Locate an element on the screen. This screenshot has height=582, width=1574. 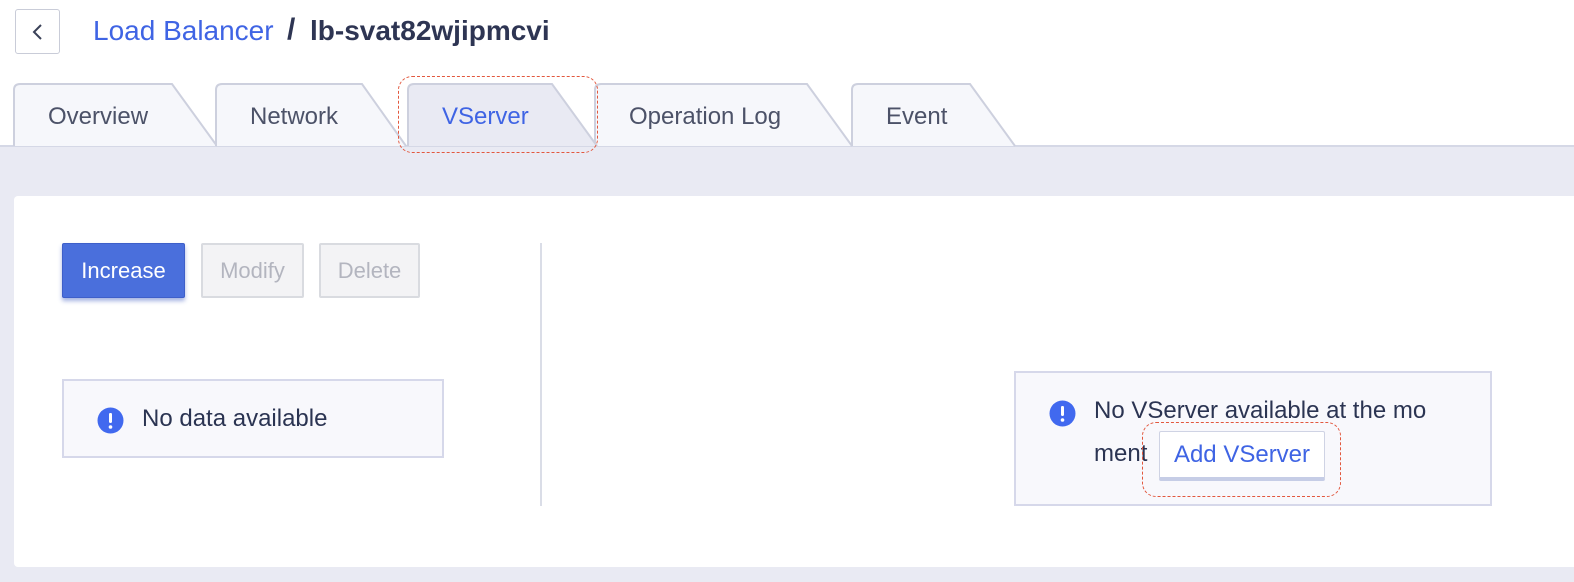
back-button is located at coordinates (37, 31).